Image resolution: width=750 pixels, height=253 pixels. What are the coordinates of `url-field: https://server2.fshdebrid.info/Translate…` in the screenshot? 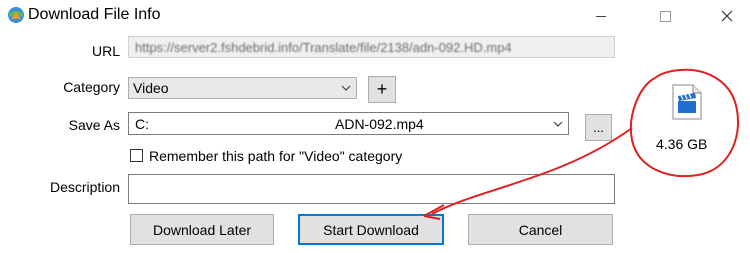 It's located at (371, 47).